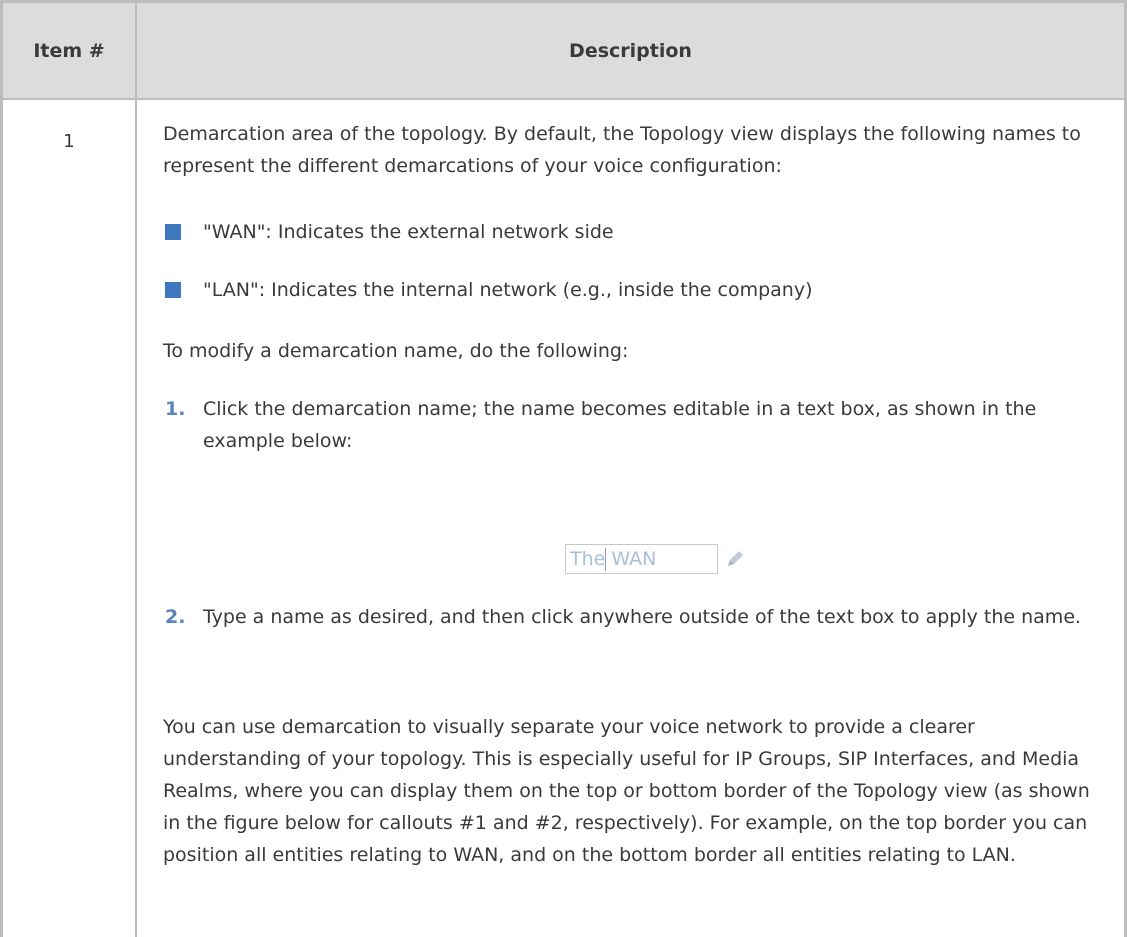 The image size is (1127, 937). What do you see at coordinates (136, 468) in the screenshot?
I see `column-divider` at bounding box center [136, 468].